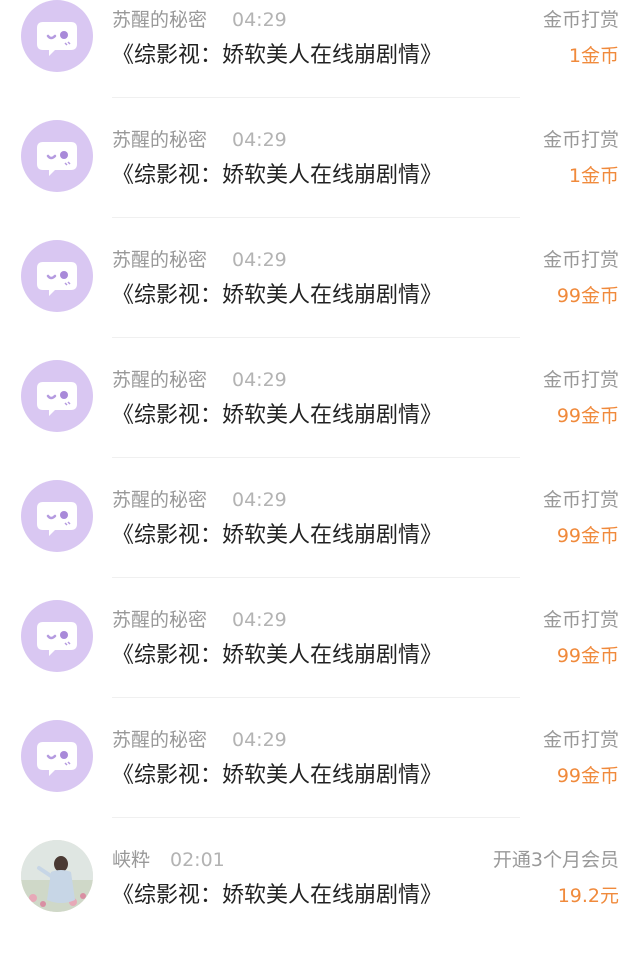 Image resolution: width=640 pixels, height=959 pixels. I want to click on user-photo-avatar, so click(57, 876).